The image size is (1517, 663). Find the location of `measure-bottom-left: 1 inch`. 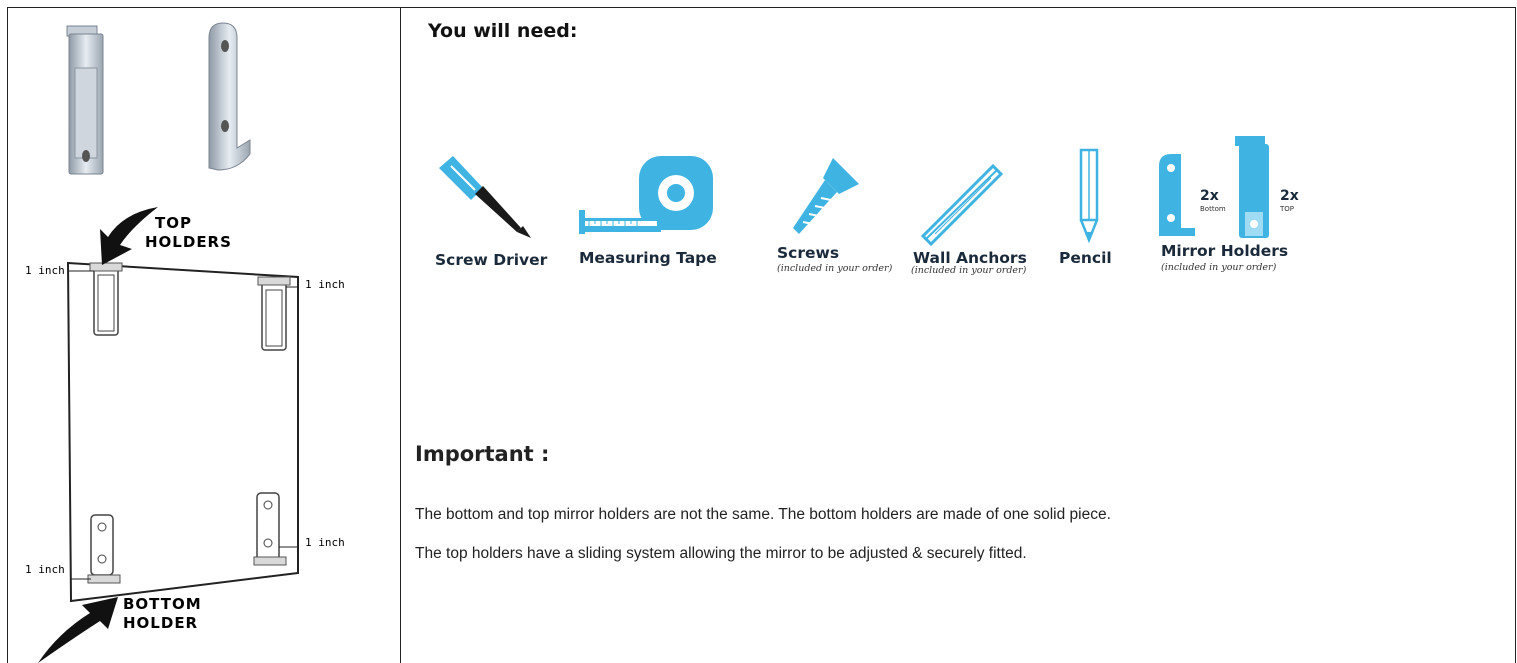

measure-bottom-left: 1 inch is located at coordinates (45, 569).